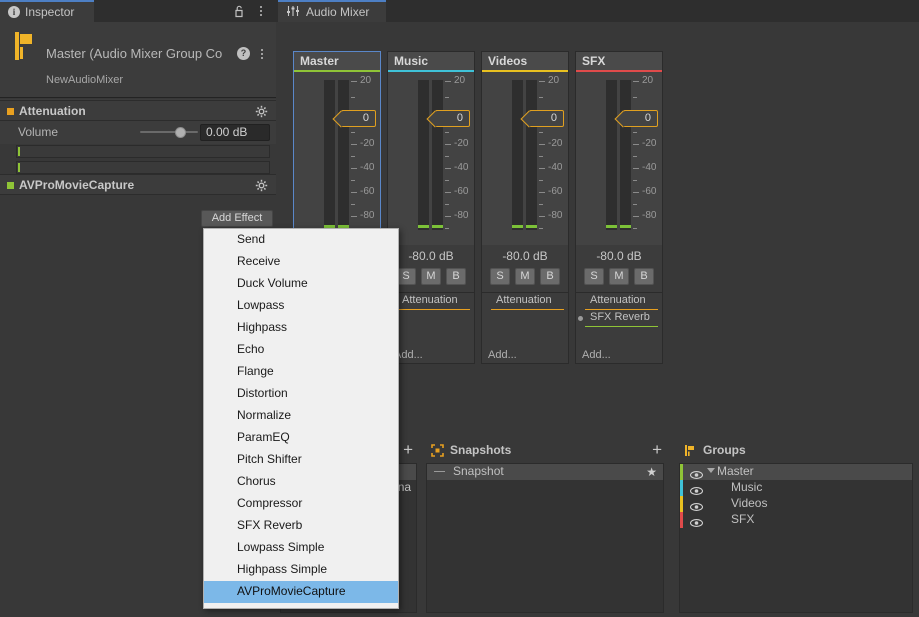 This screenshot has width=919, height=617. What do you see at coordinates (460, 80) in the screenshot?
I see `scale-tick-label: 20` at bounding box center [460, 80].